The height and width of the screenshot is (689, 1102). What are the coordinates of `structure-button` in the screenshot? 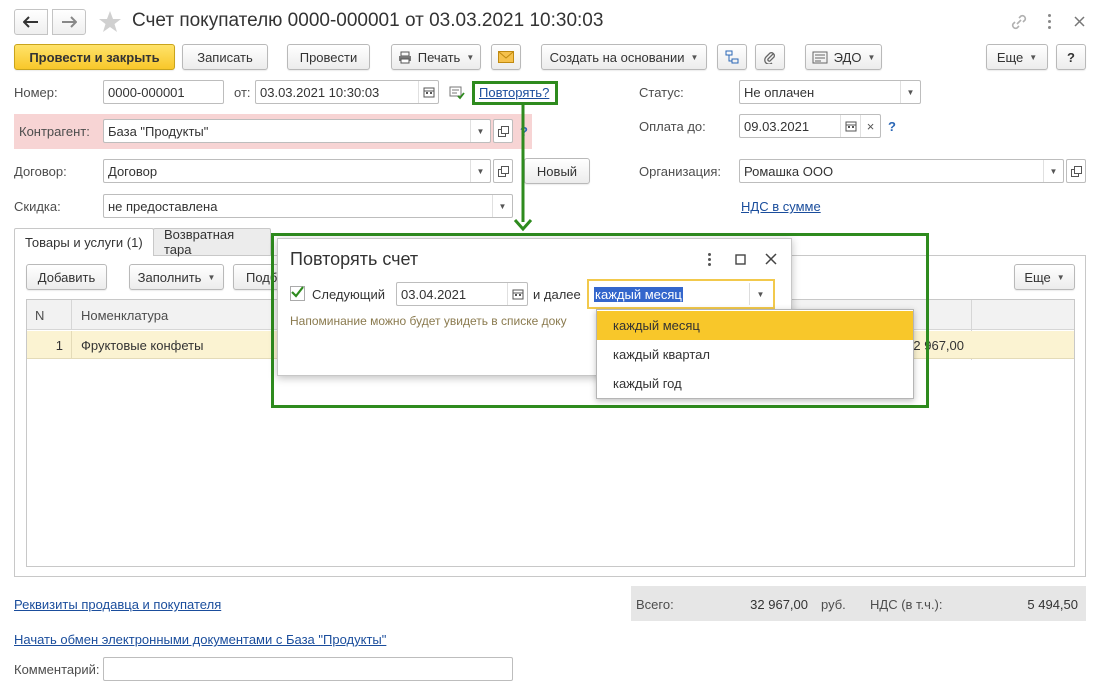 It's located at (732, 57).